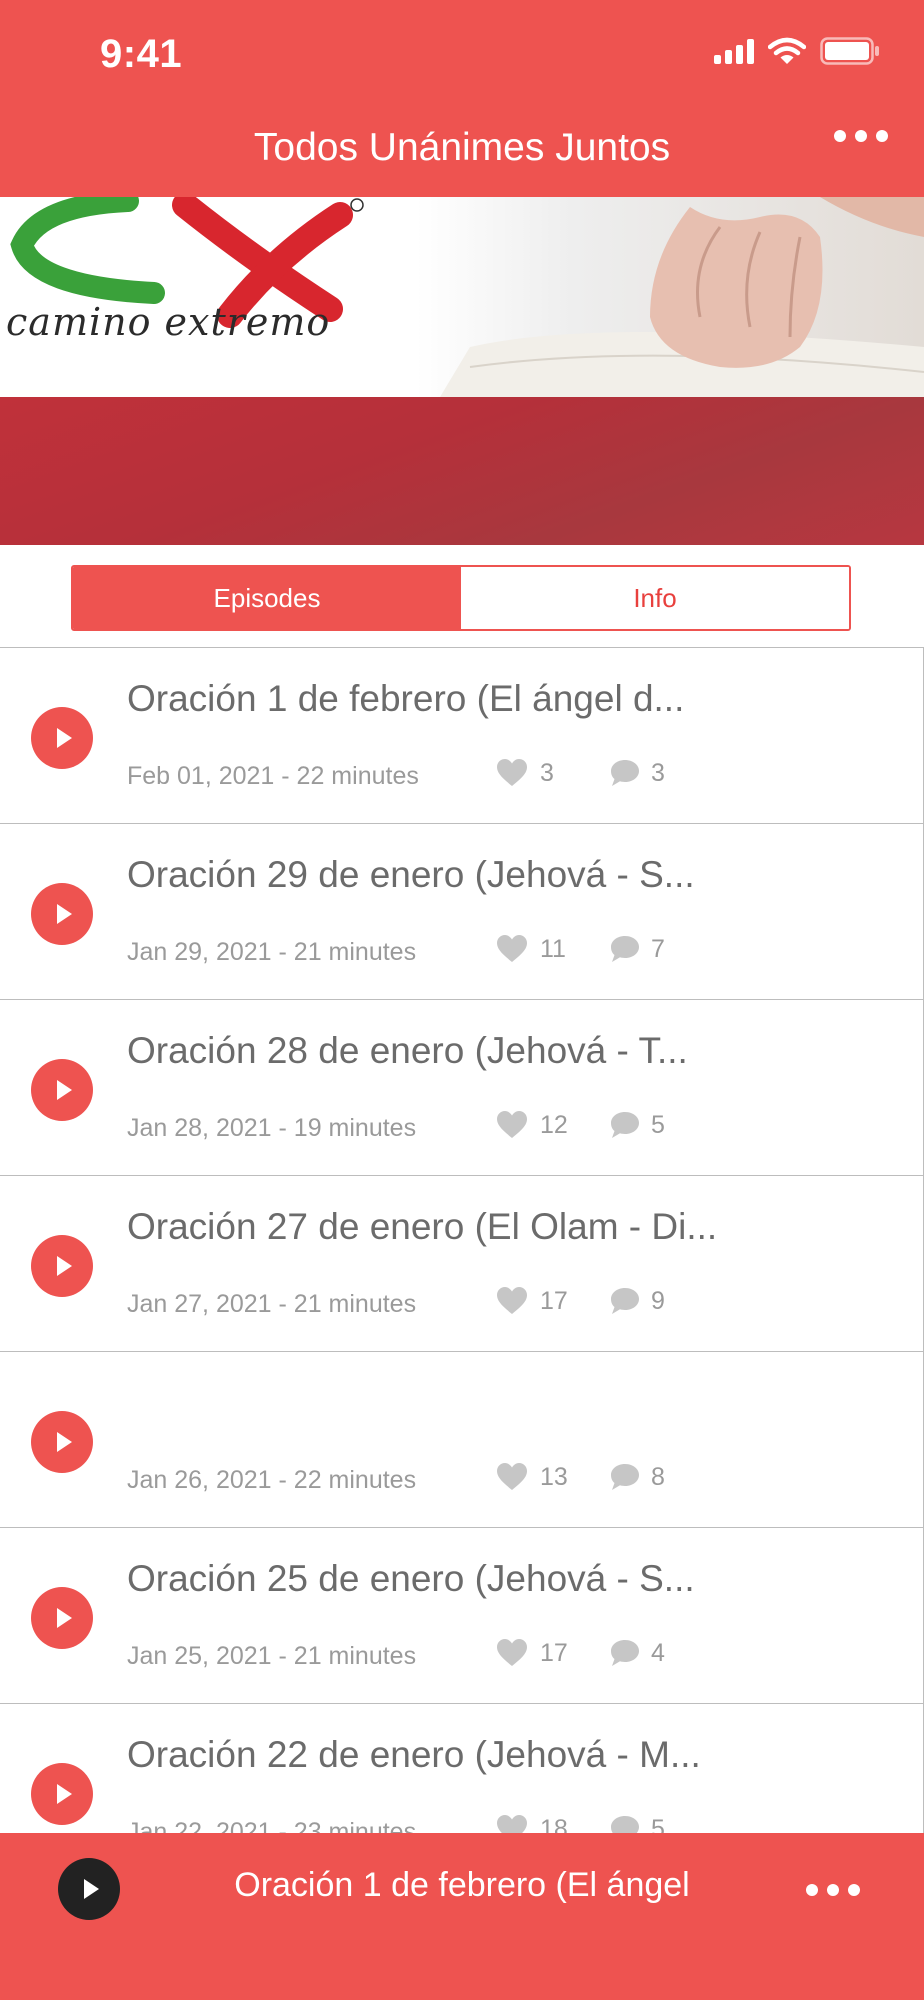 The width and height of the screenshot is (924, 2000). I want to click on likes-count: 3, so click(547, 772).